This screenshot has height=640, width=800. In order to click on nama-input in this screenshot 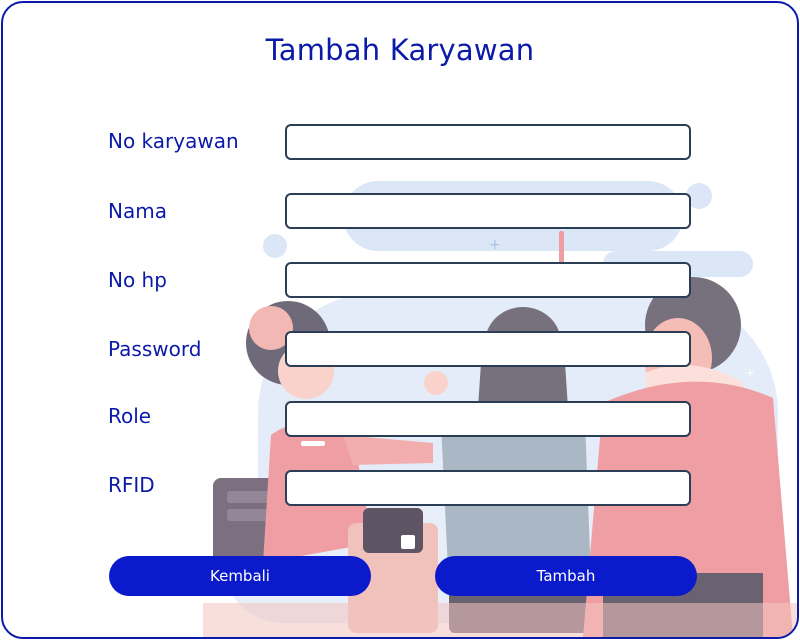, I will do `click(488, 211)`.